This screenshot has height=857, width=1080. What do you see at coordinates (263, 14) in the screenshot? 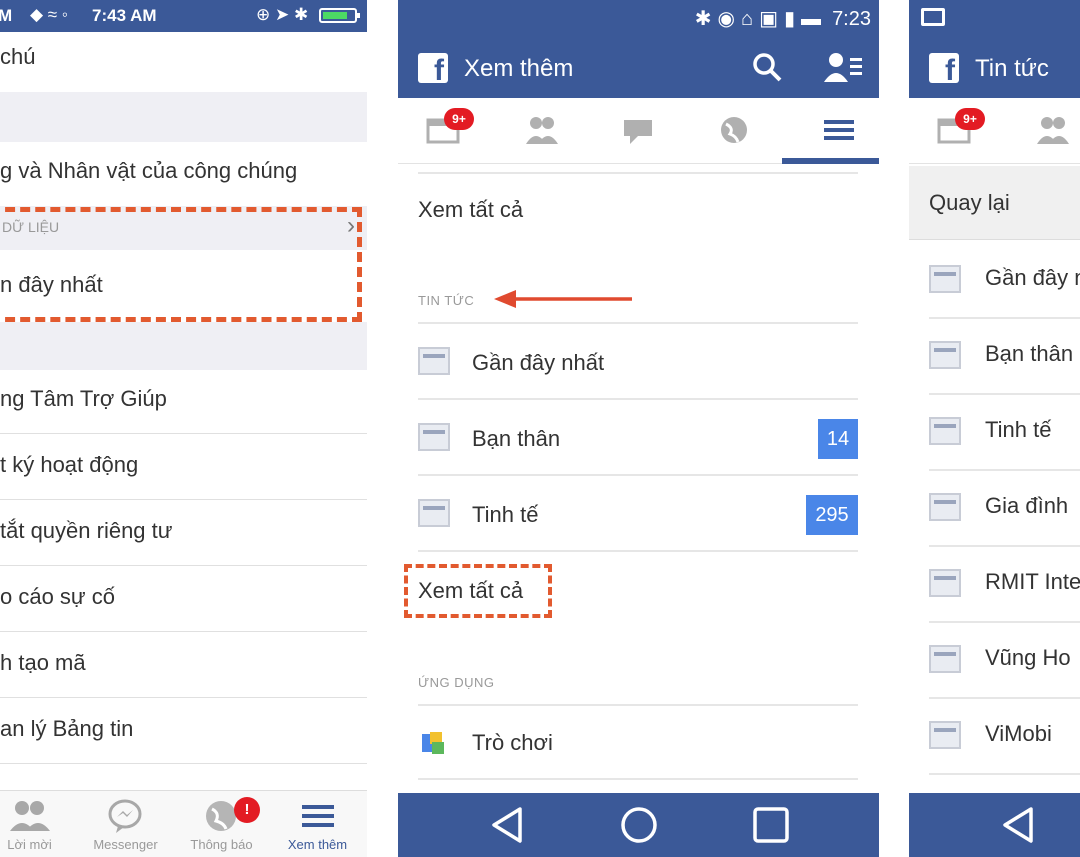
I see `lock-rotation-icon: ⊕` at bounding box center [263, 14].